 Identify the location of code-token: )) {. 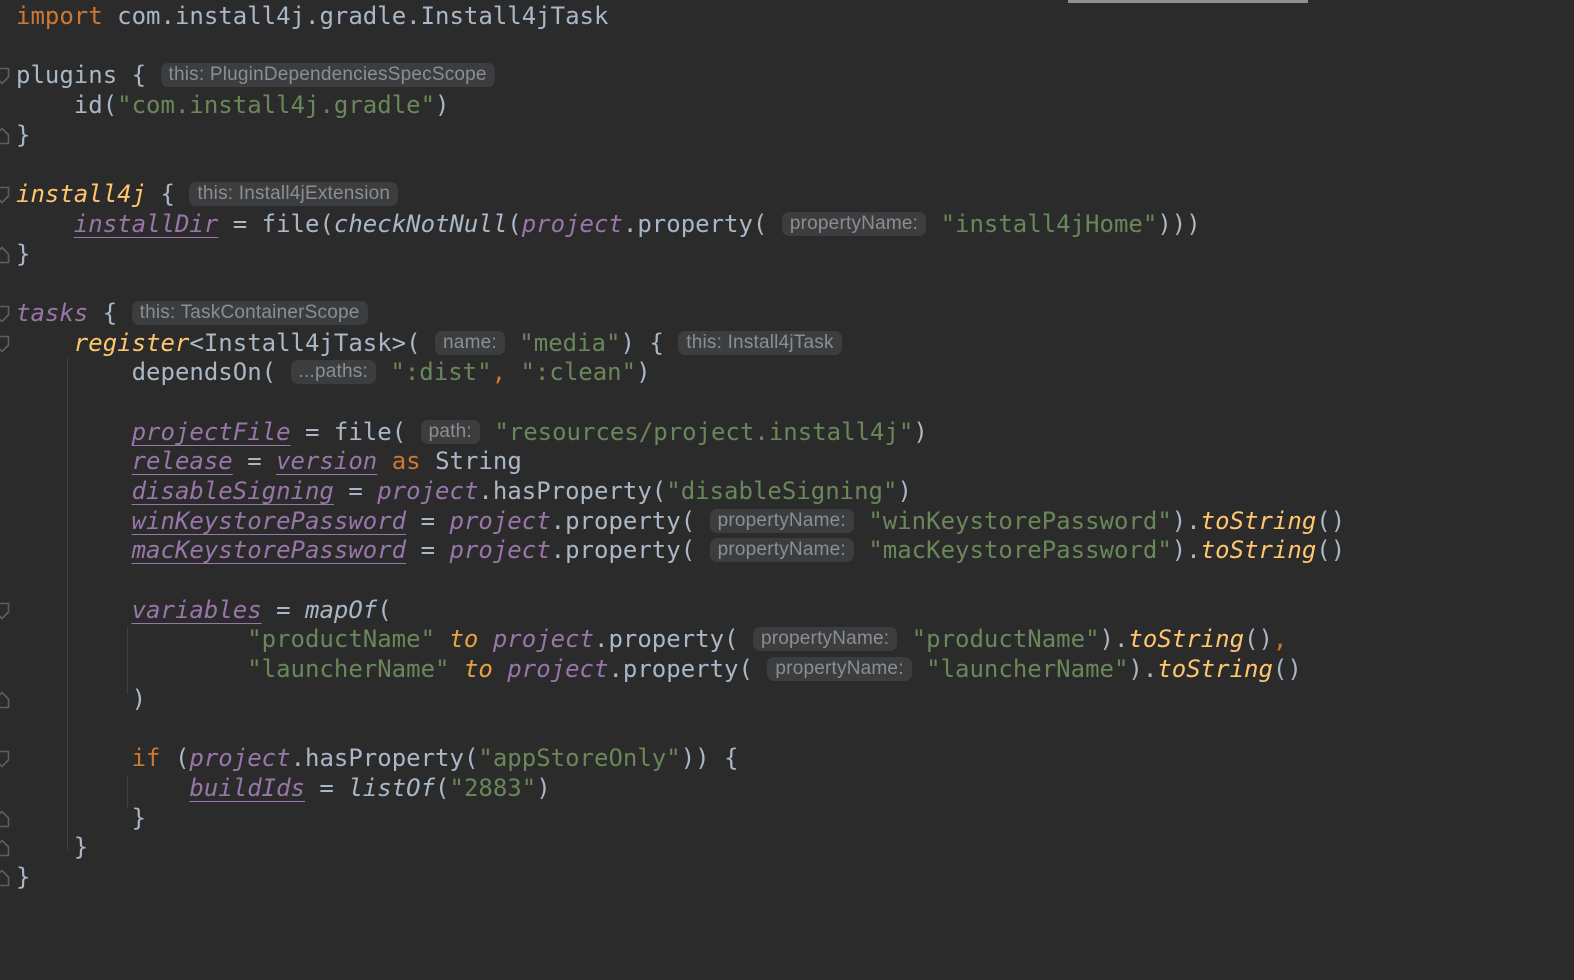
(709, 758).